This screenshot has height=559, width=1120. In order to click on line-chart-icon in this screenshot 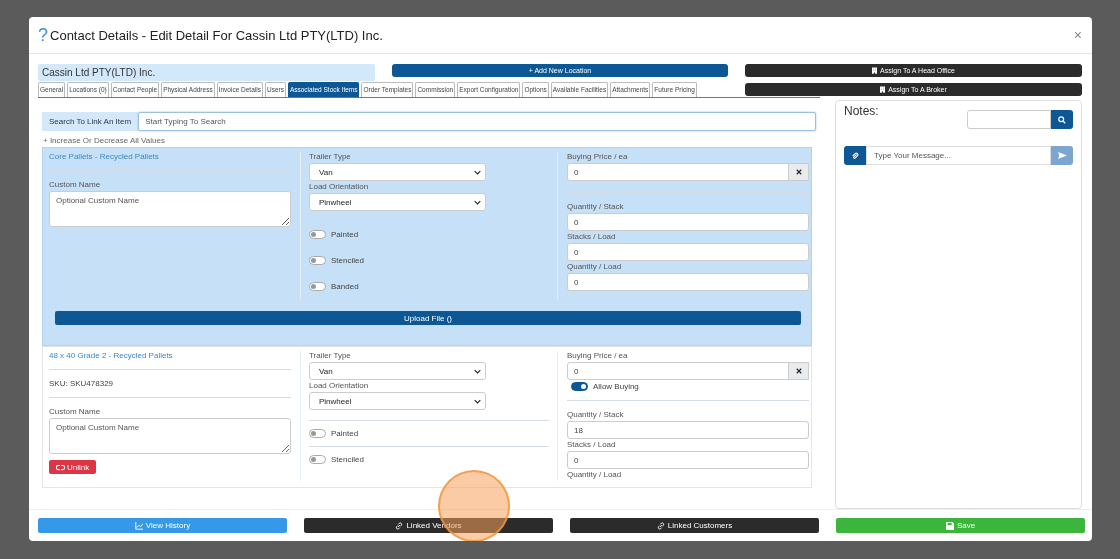, I will do `click(138, 525)`.